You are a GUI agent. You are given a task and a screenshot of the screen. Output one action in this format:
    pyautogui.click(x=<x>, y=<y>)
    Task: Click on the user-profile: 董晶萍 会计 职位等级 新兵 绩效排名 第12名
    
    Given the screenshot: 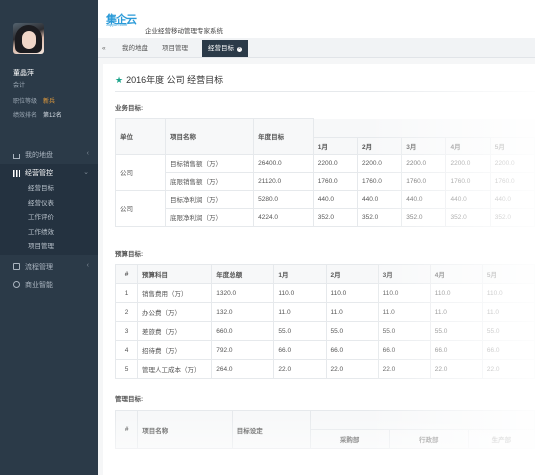 What is the action you would take?
    pyautogui.click(x=49, y=63)
    